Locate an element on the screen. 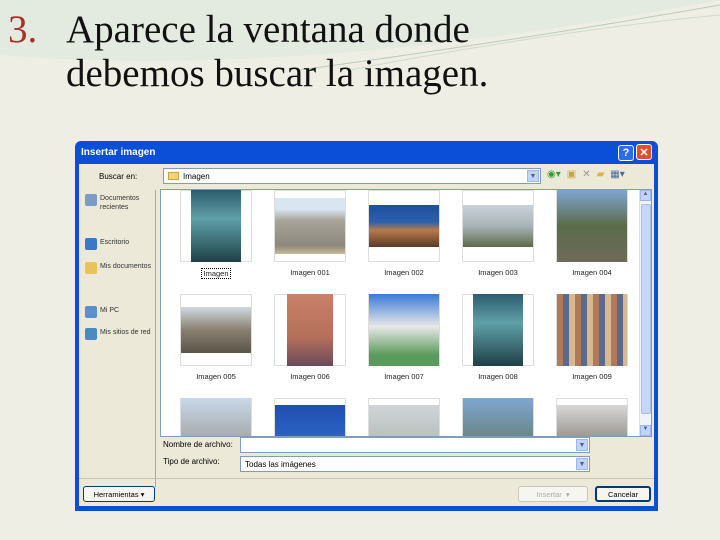  file-name: Imagen 009 is located at coordinates (592, 376).